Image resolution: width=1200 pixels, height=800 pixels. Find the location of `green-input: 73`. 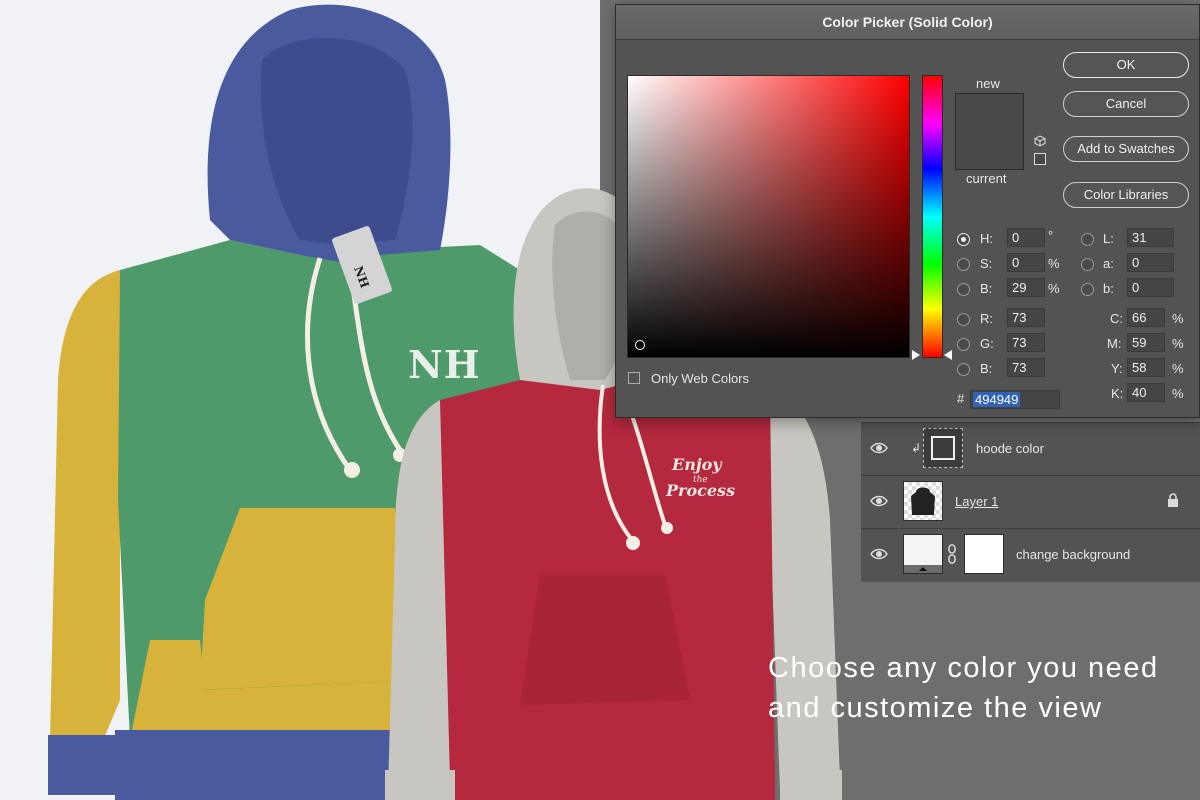

green-input: 73 is located at coordinates (1026, 342).